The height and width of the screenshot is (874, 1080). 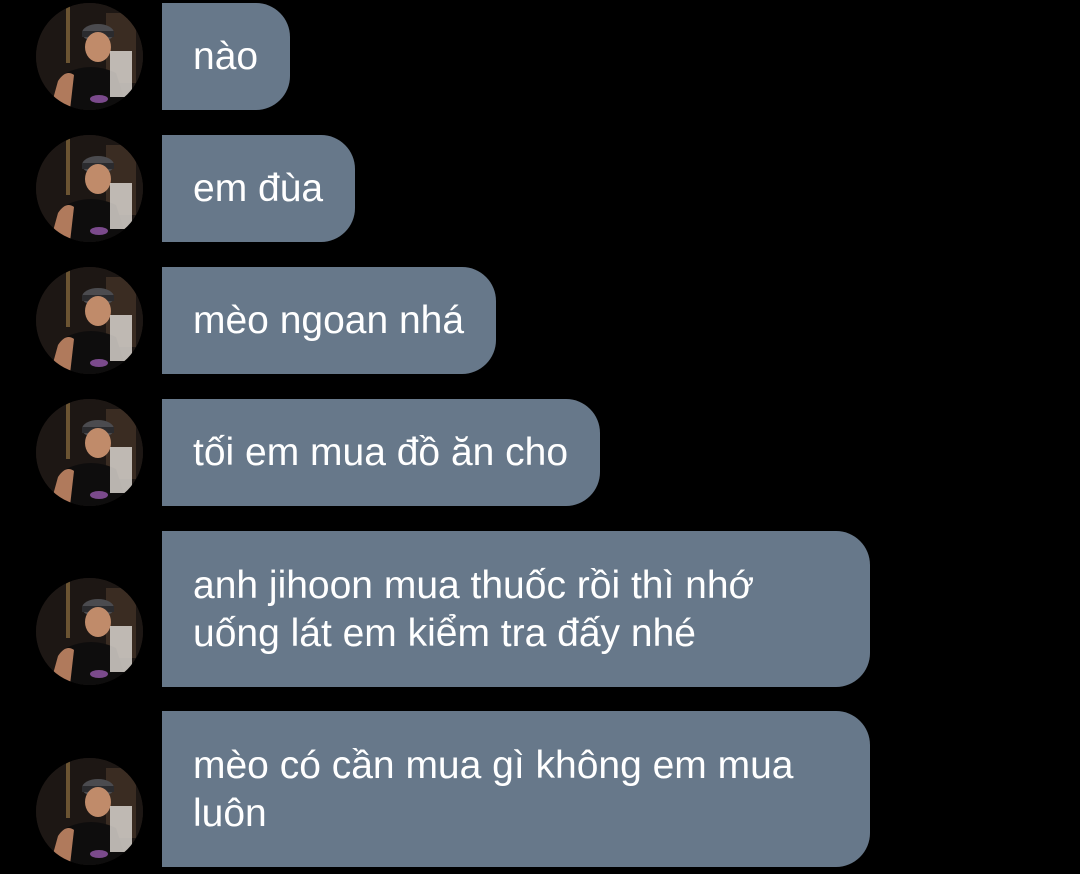 I want to click on message-bubble: mèo có cần mua gì không em mua luôn, so click(x=516, y=789).